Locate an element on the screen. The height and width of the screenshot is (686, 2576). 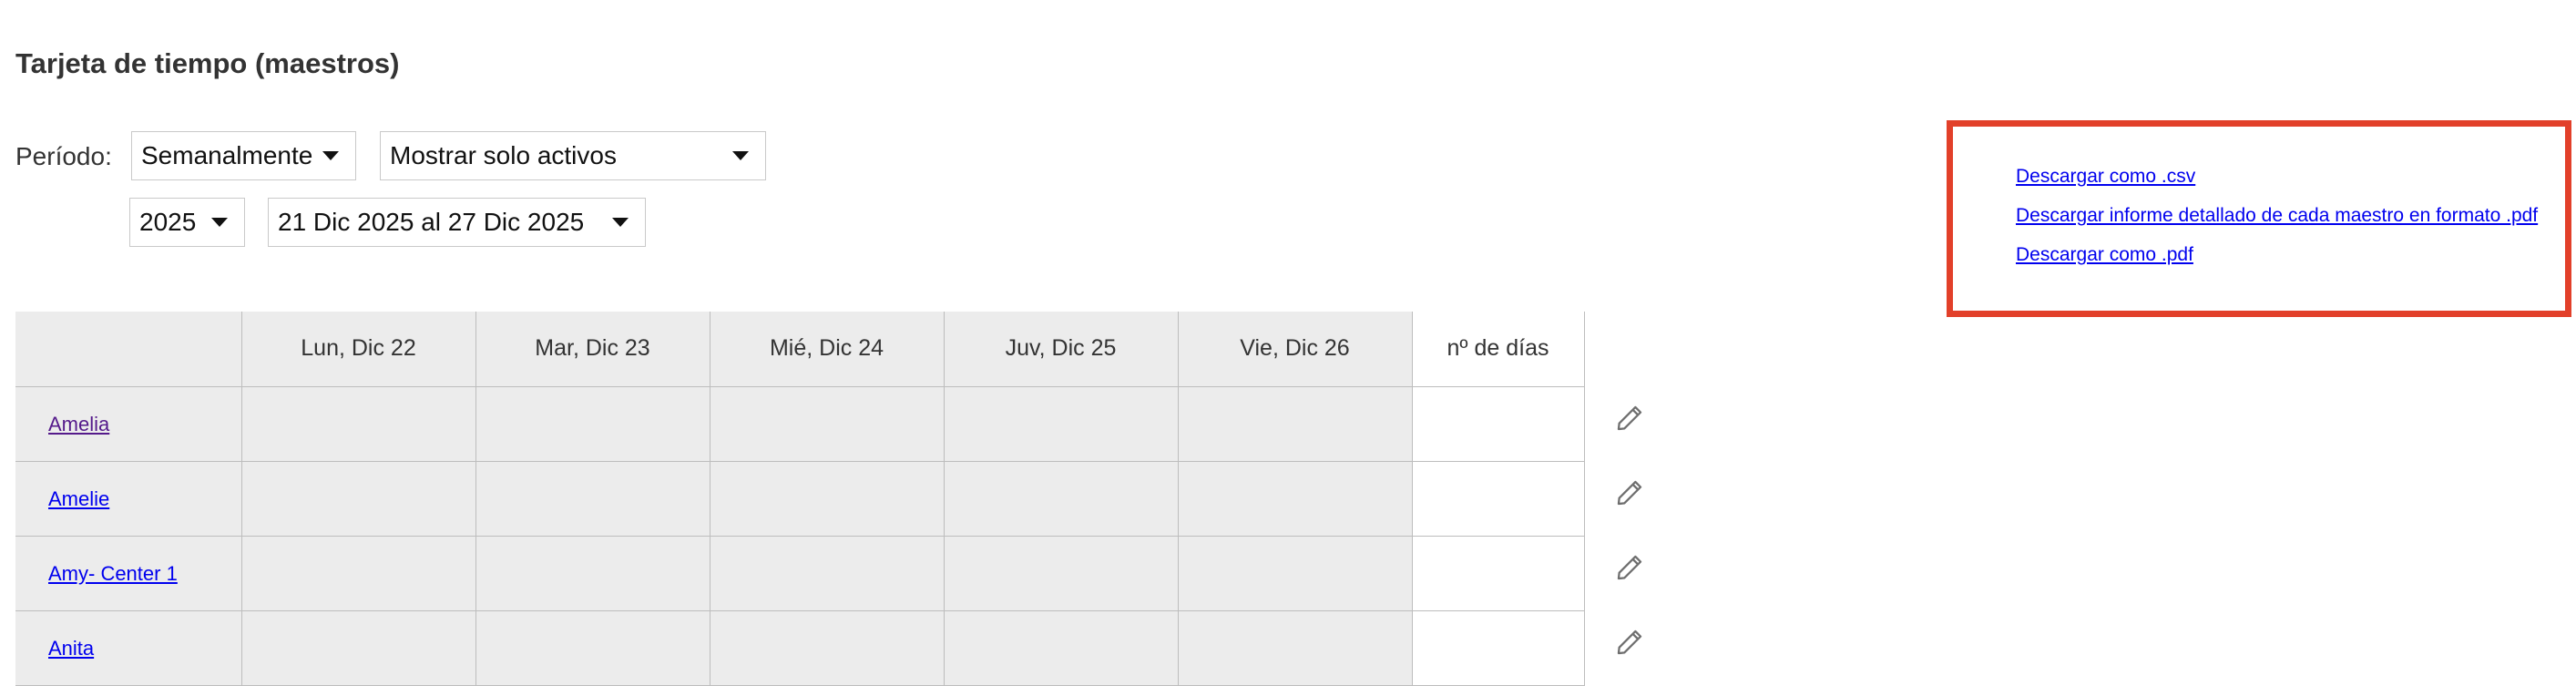
week-range-value: 21 Dic 2025 al 27 Dic 2025 is located at coordinates (431, 222).